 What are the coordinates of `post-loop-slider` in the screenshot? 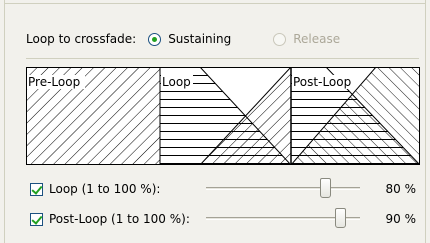 It's located at (283, 219).